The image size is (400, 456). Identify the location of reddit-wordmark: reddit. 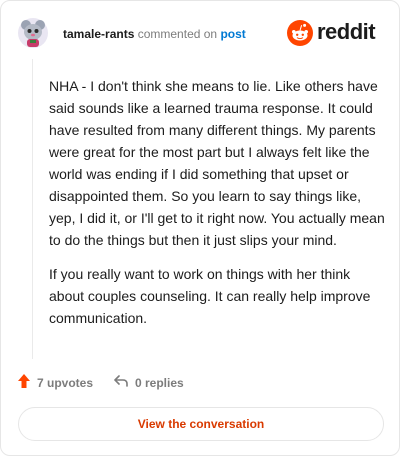
(346, 31).